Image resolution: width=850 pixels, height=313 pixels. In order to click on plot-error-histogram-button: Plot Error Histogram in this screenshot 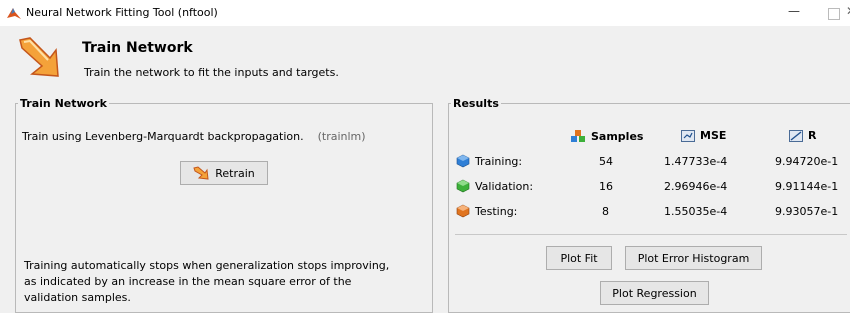, I will do `click(693, 258)`.